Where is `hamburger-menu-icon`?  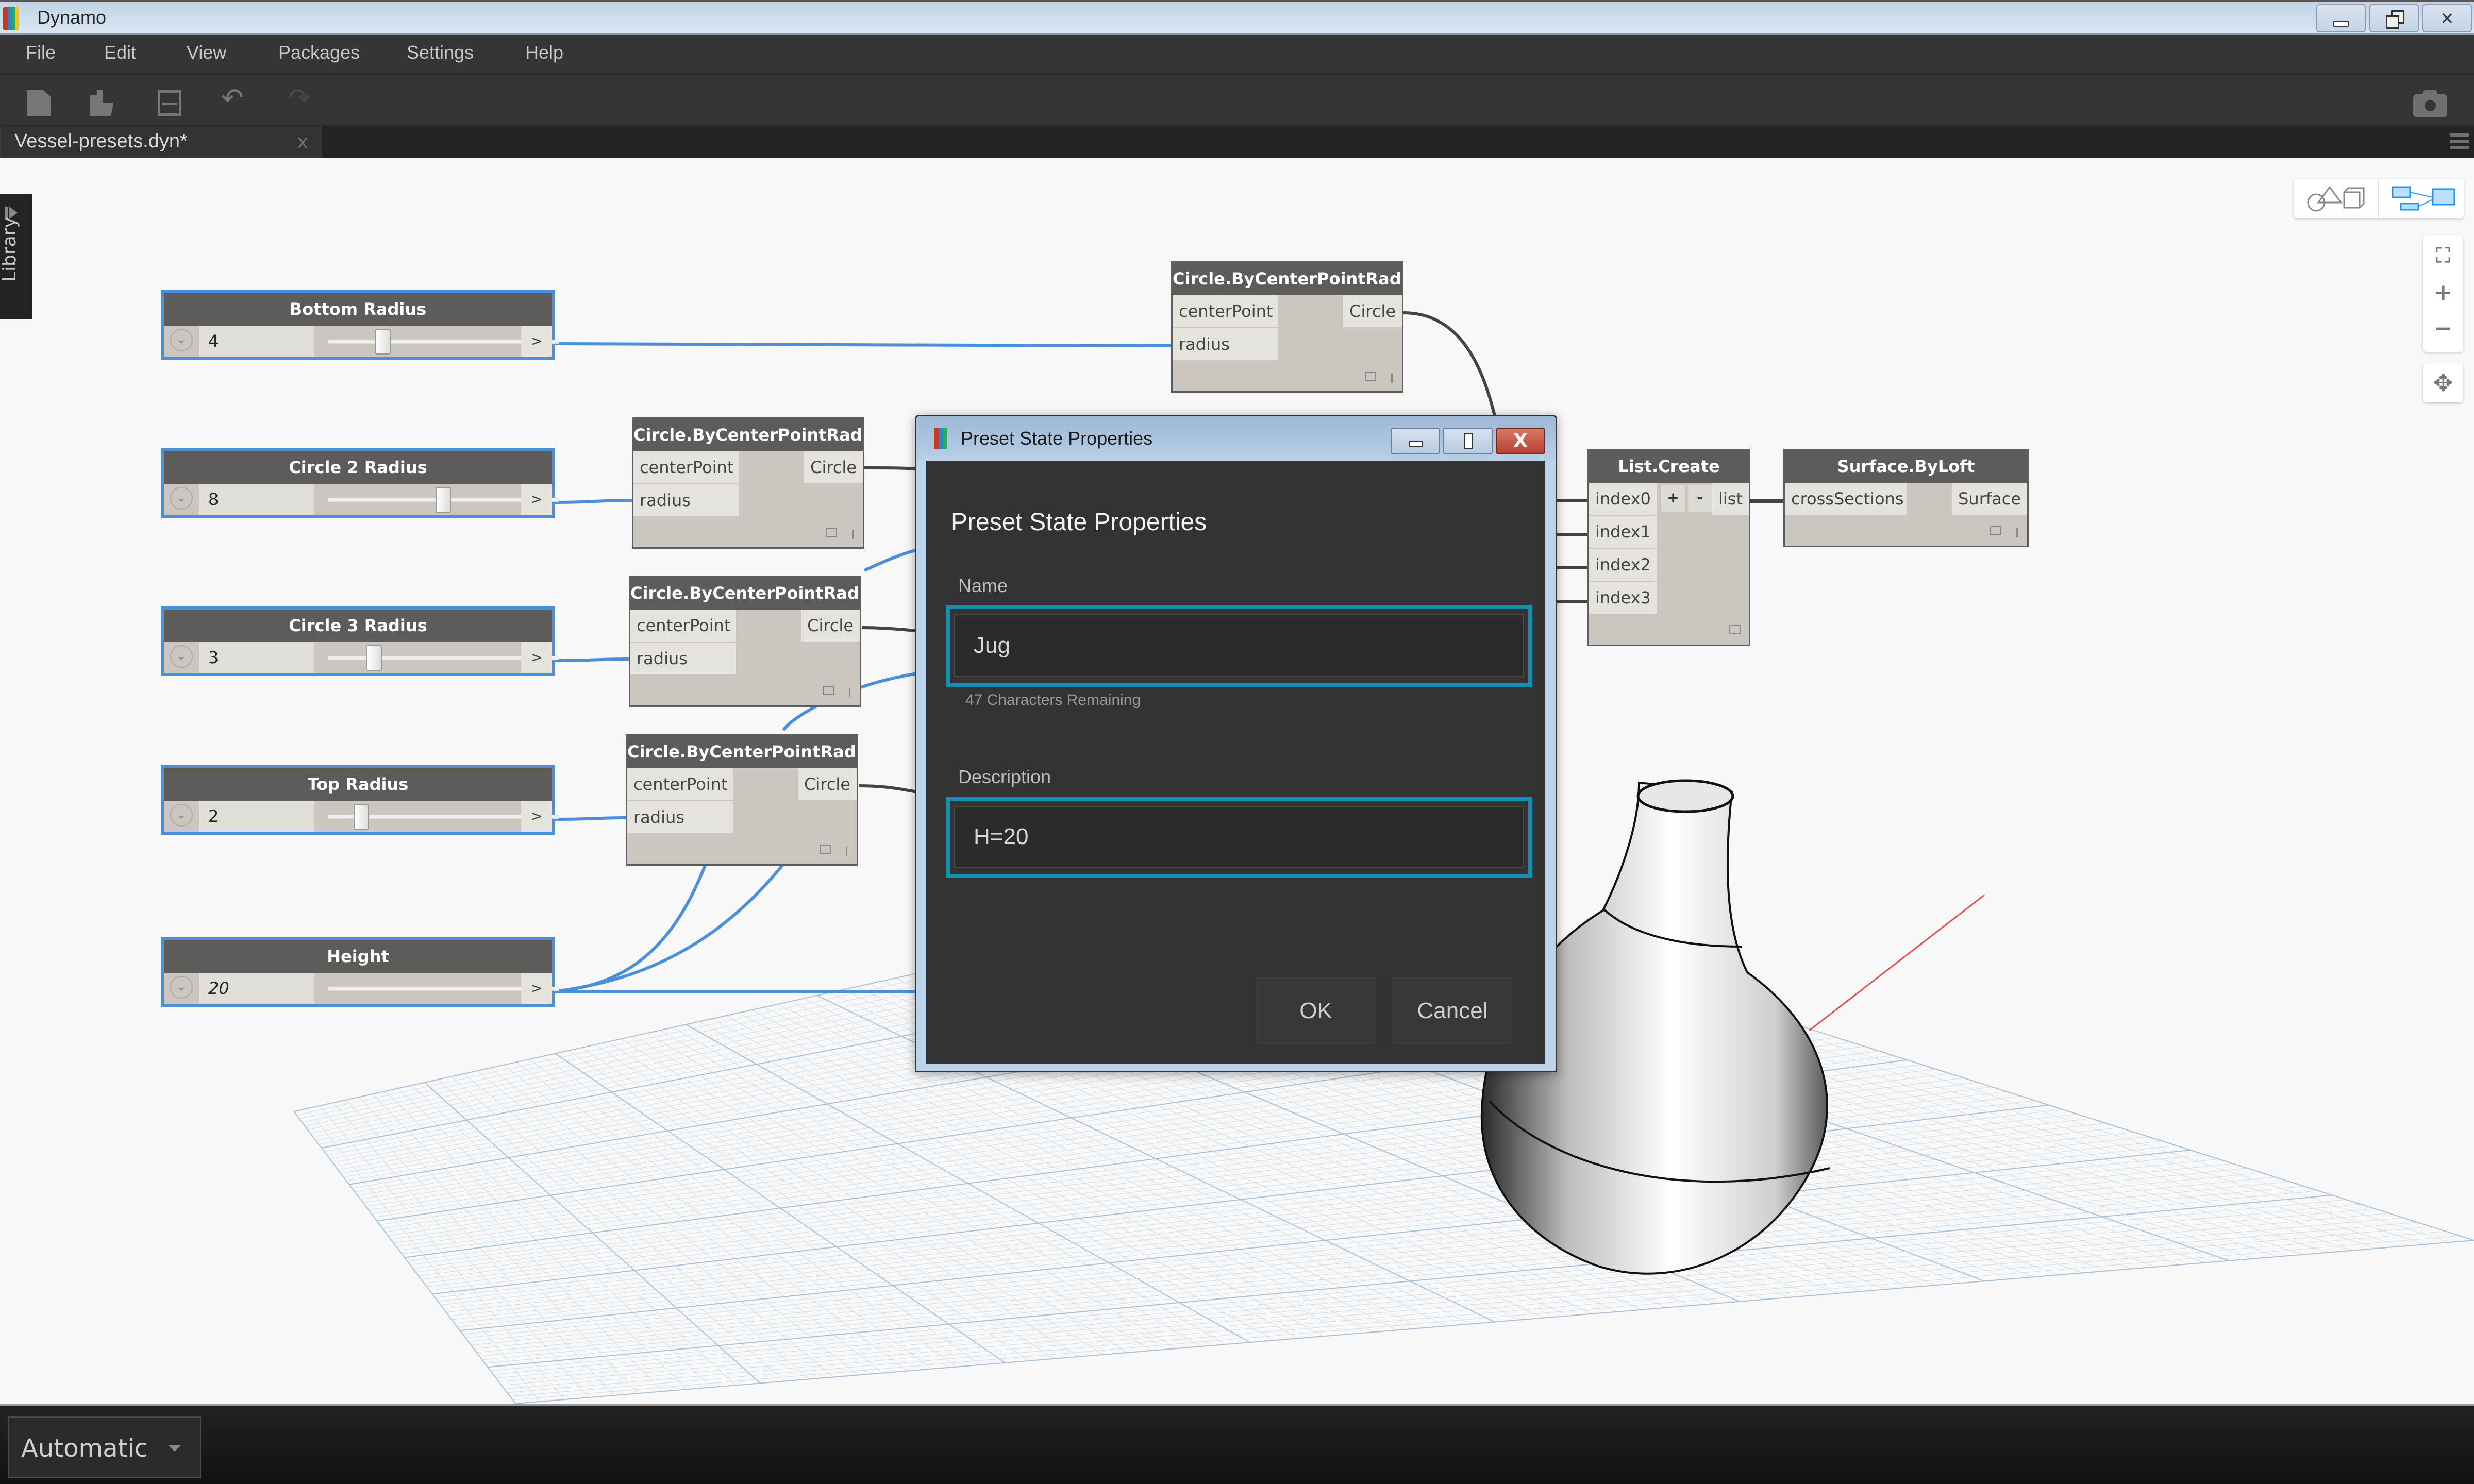 hamburger-menu-icon is located at coordinates (2459, 141).